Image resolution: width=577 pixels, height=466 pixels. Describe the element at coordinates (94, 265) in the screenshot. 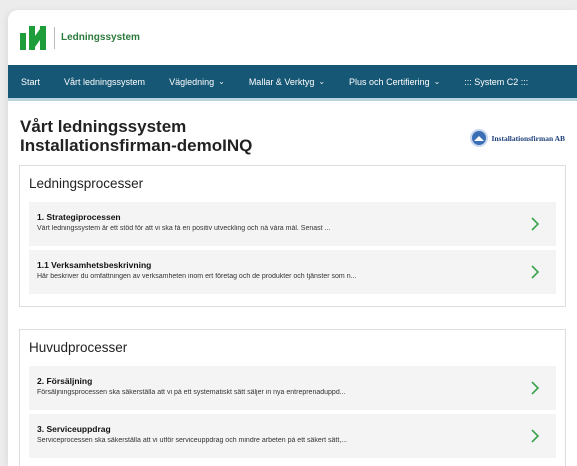

I see `card-title: 1.1 Verksamhetsbeskrivning` at that location.